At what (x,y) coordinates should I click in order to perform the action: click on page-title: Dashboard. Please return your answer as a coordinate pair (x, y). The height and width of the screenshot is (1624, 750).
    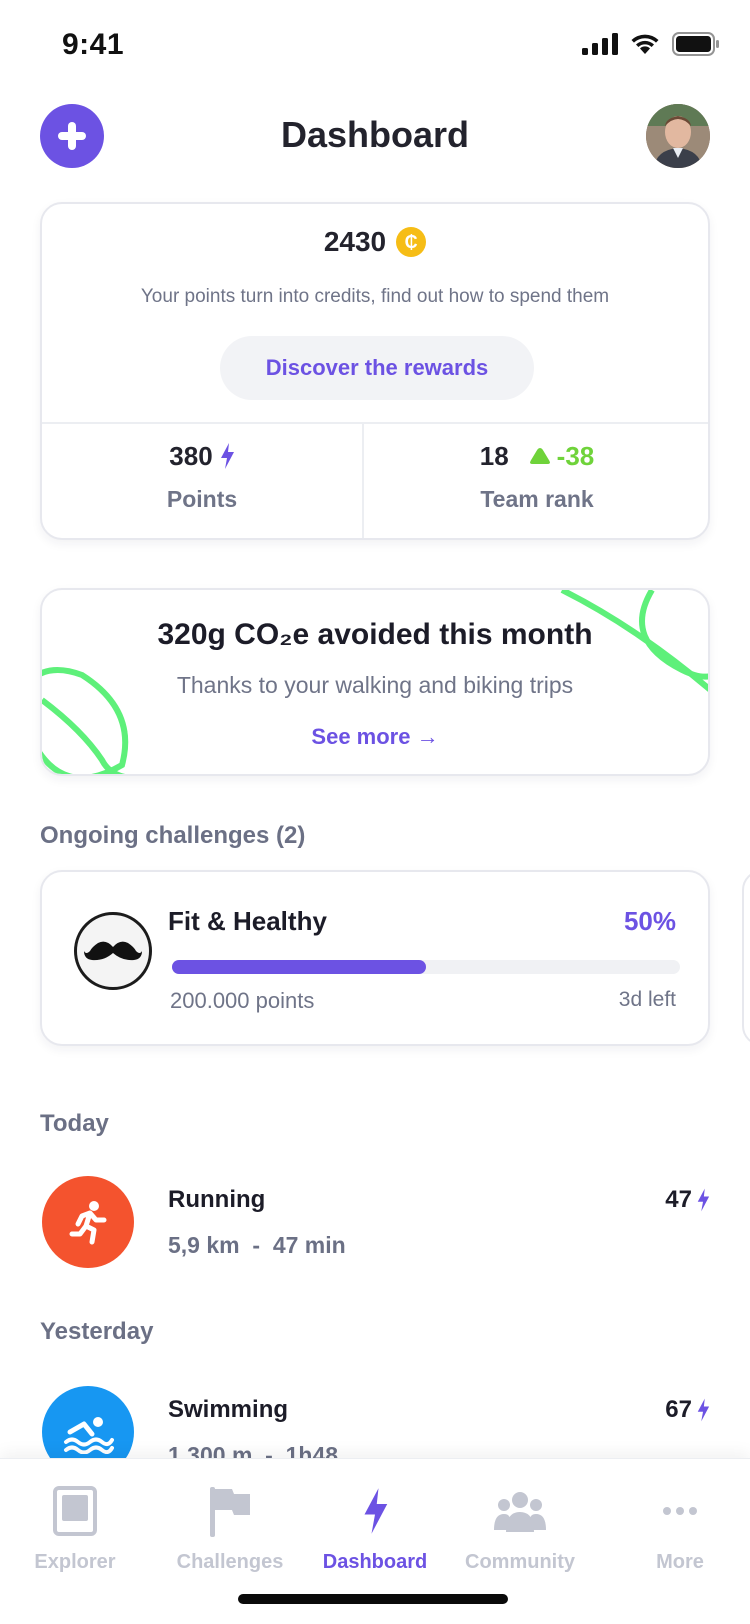
    Looking at the image, I should click on (375, 134).